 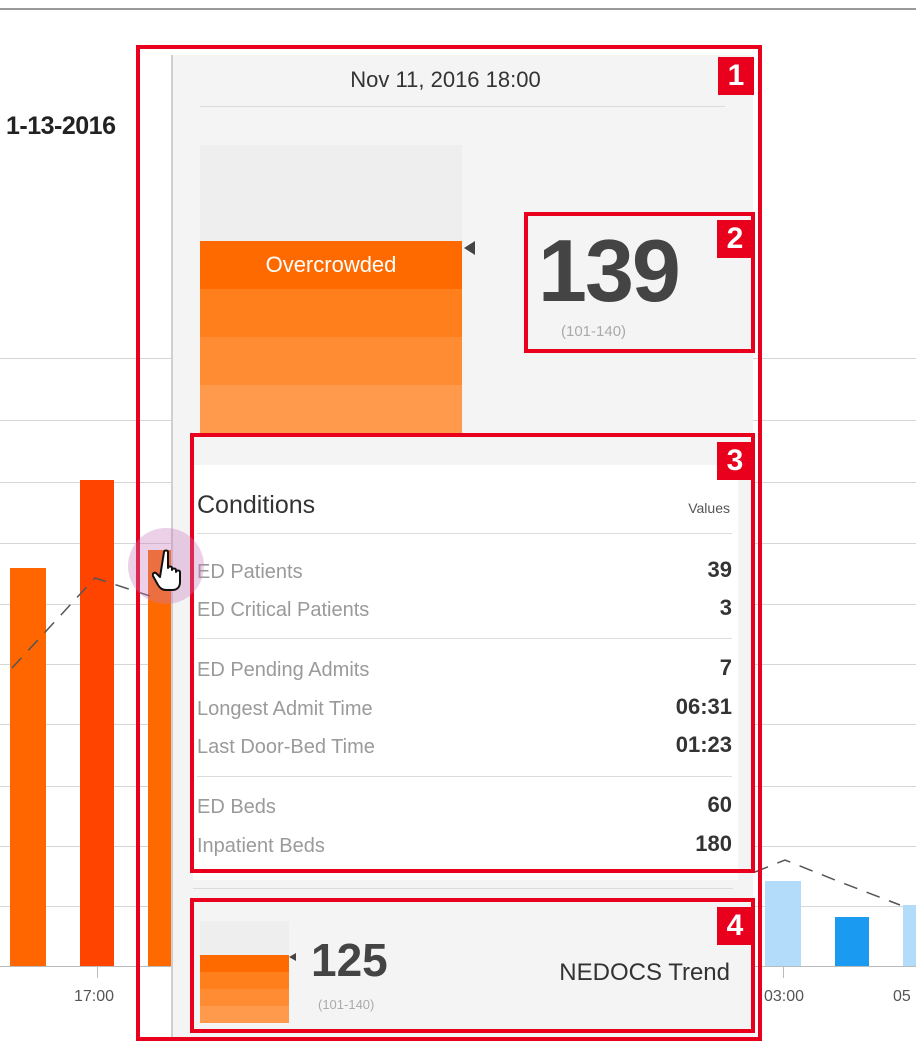 What do you see at coordinates (166, 570) in the screenshot?
I see `hand-pointer-icon` at bounding box center [166, 570].